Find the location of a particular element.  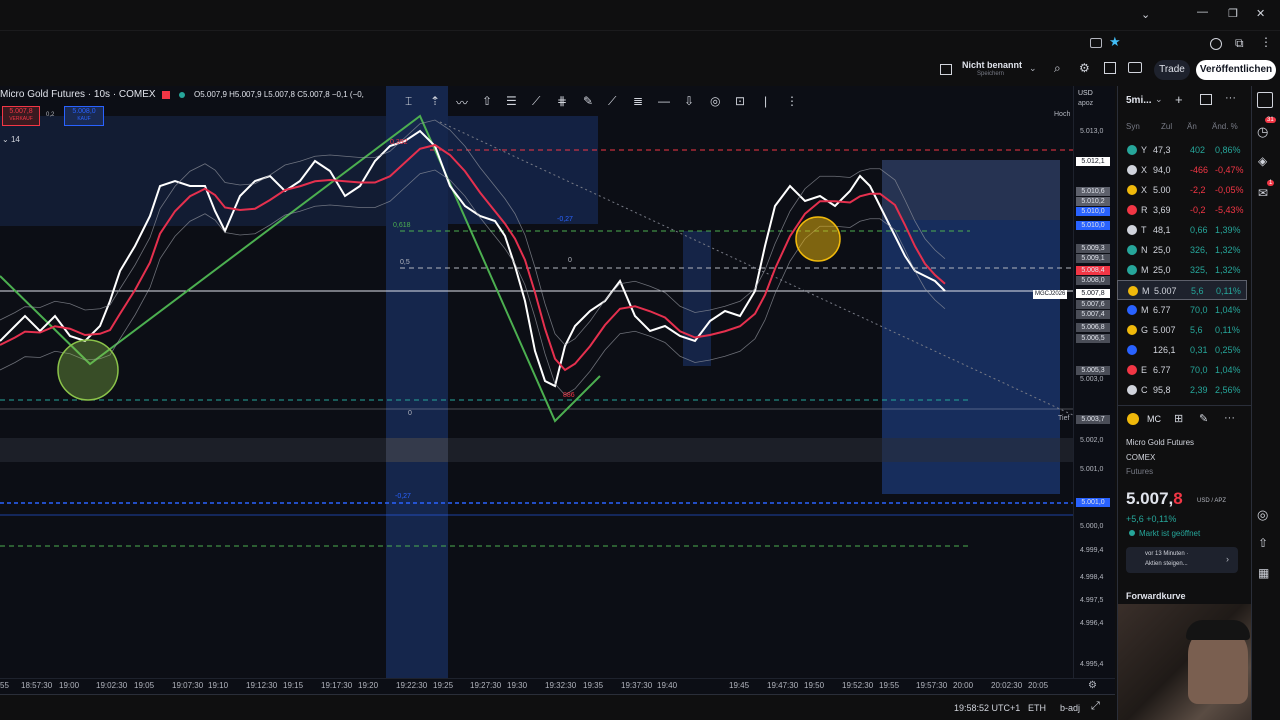

watchlist-row: R 3,69 -0,2 -5,43% is located at coordinates (1182, 210).